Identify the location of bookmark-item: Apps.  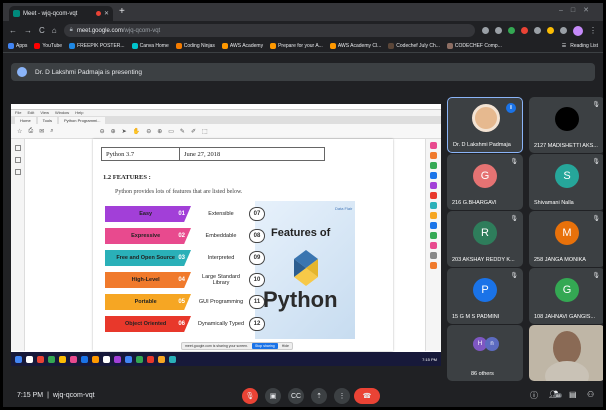
(17, 46).